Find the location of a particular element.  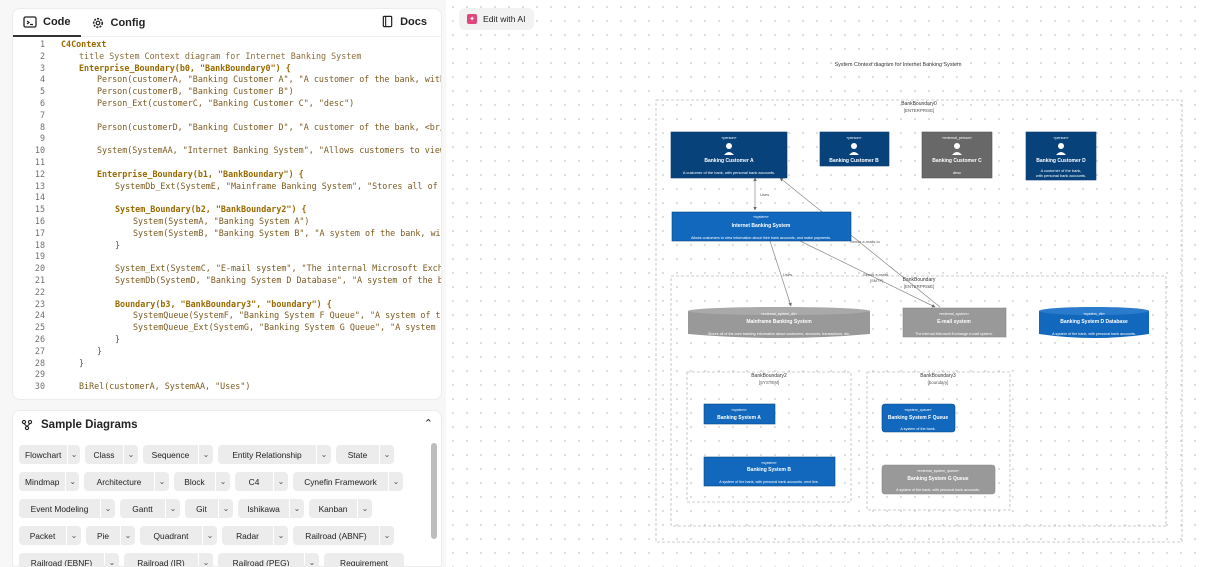

line-number: 15 is located at coordinates (39, 209).